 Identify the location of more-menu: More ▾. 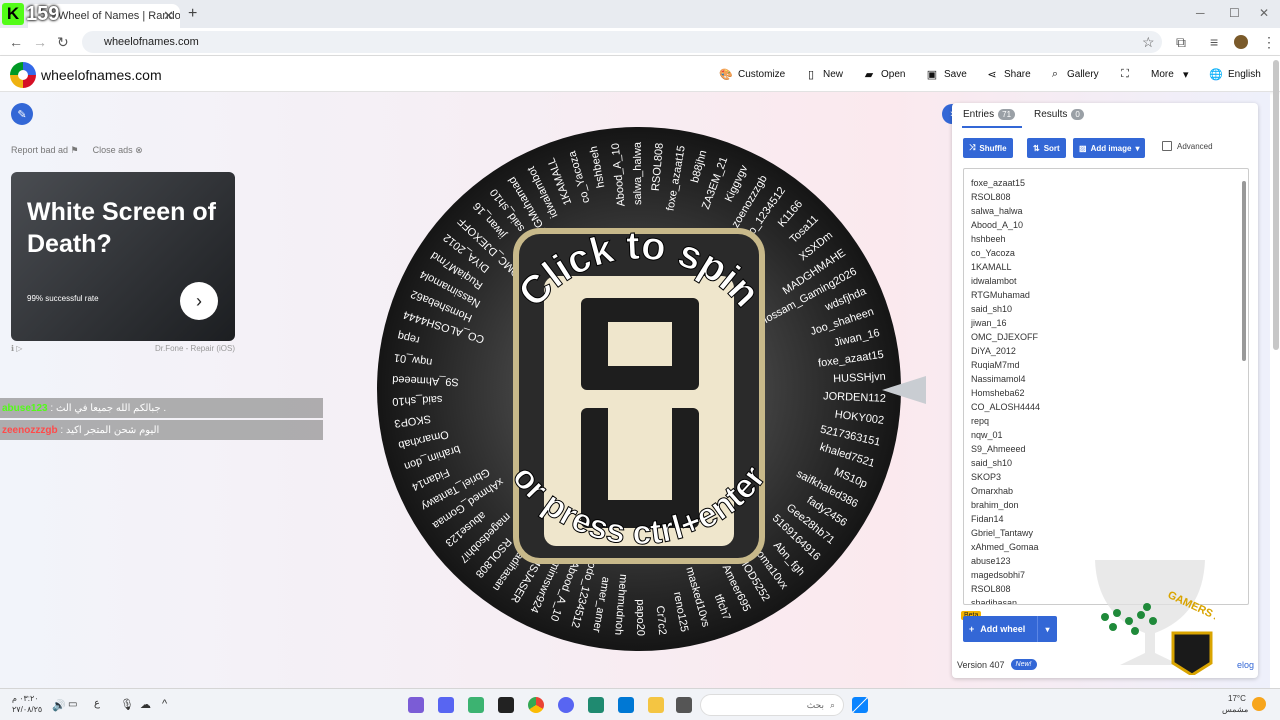
(1171, 74).